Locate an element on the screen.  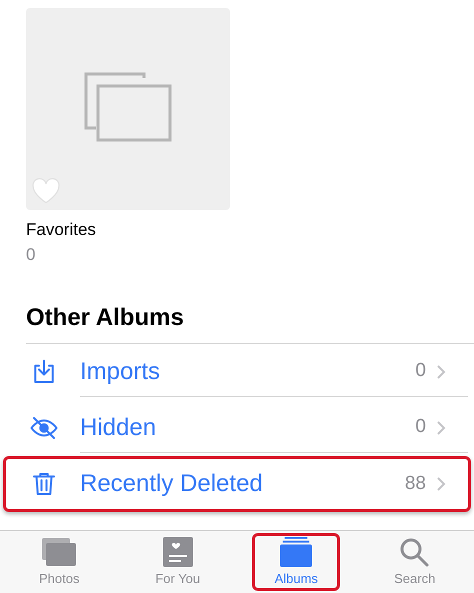
tab: Photos is located at coordinates (59, 562).